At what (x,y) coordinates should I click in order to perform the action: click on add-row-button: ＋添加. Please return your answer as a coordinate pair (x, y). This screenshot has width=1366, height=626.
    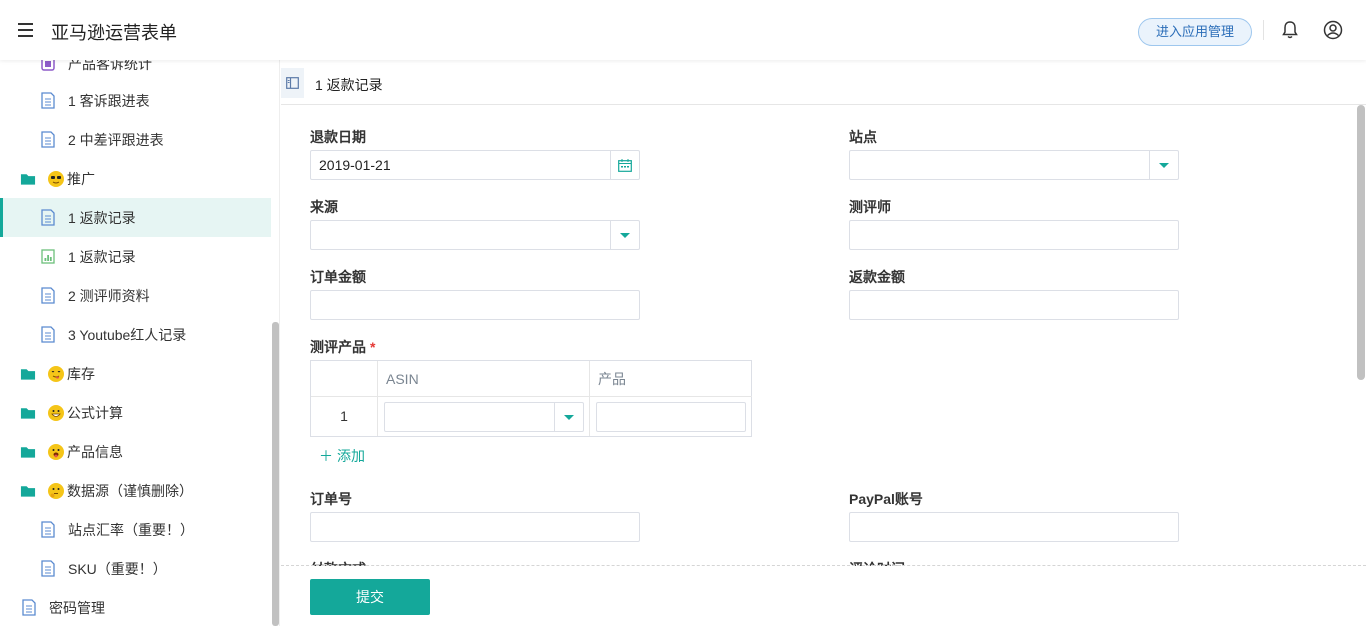
    Looking at the image, I should click on (342, 456).